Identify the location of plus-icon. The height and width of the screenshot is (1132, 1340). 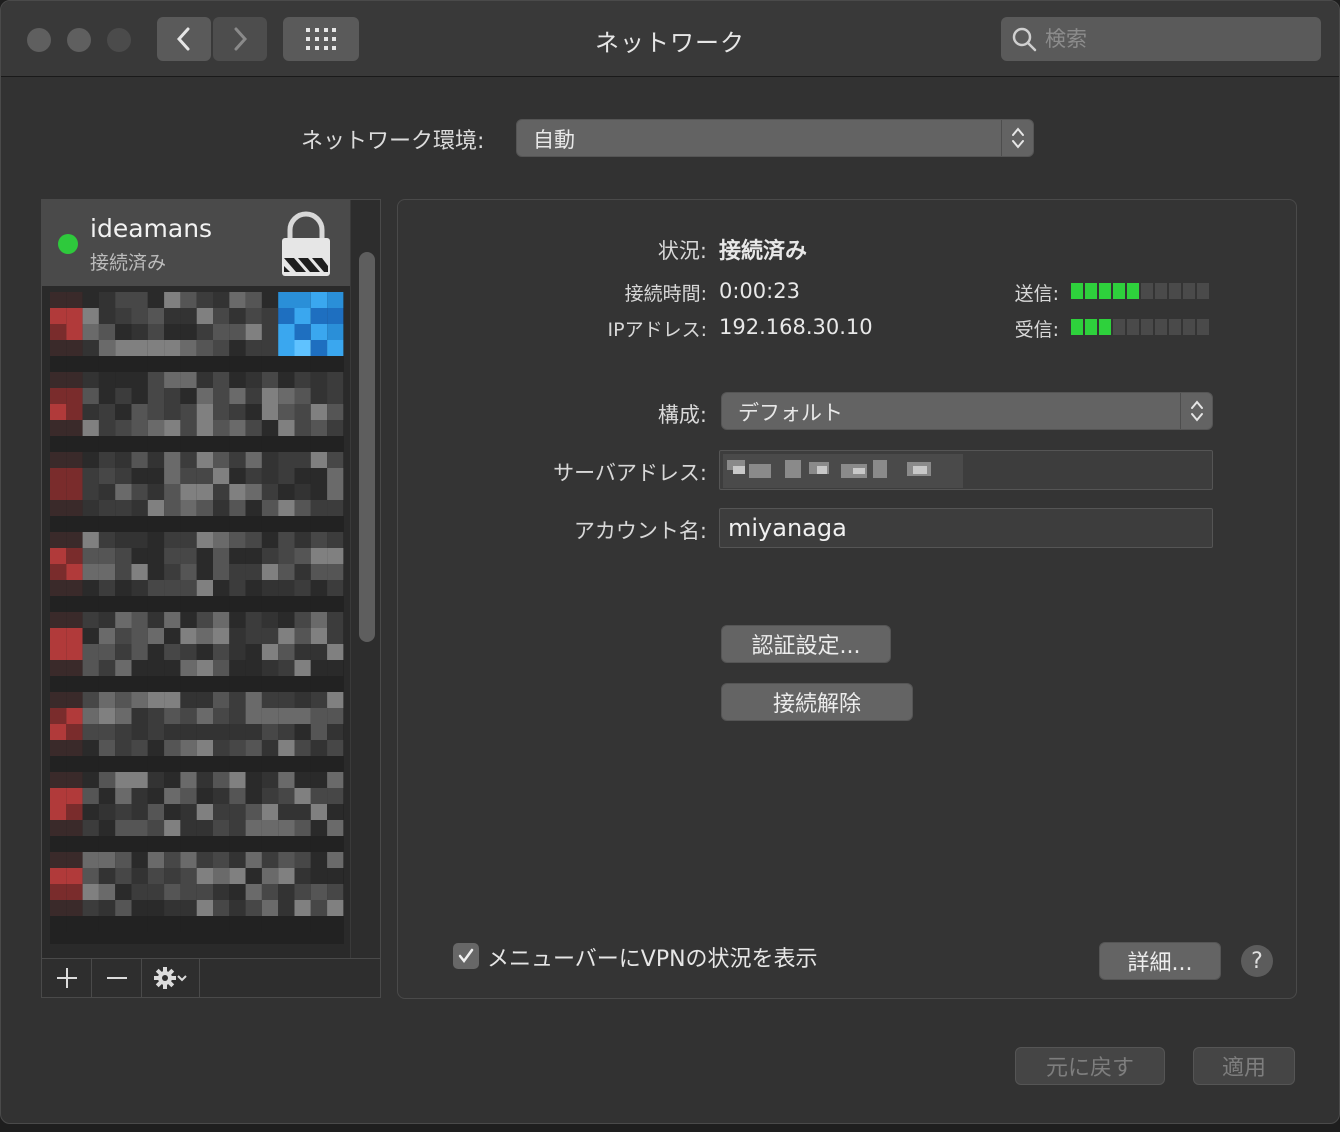
(66, 978).